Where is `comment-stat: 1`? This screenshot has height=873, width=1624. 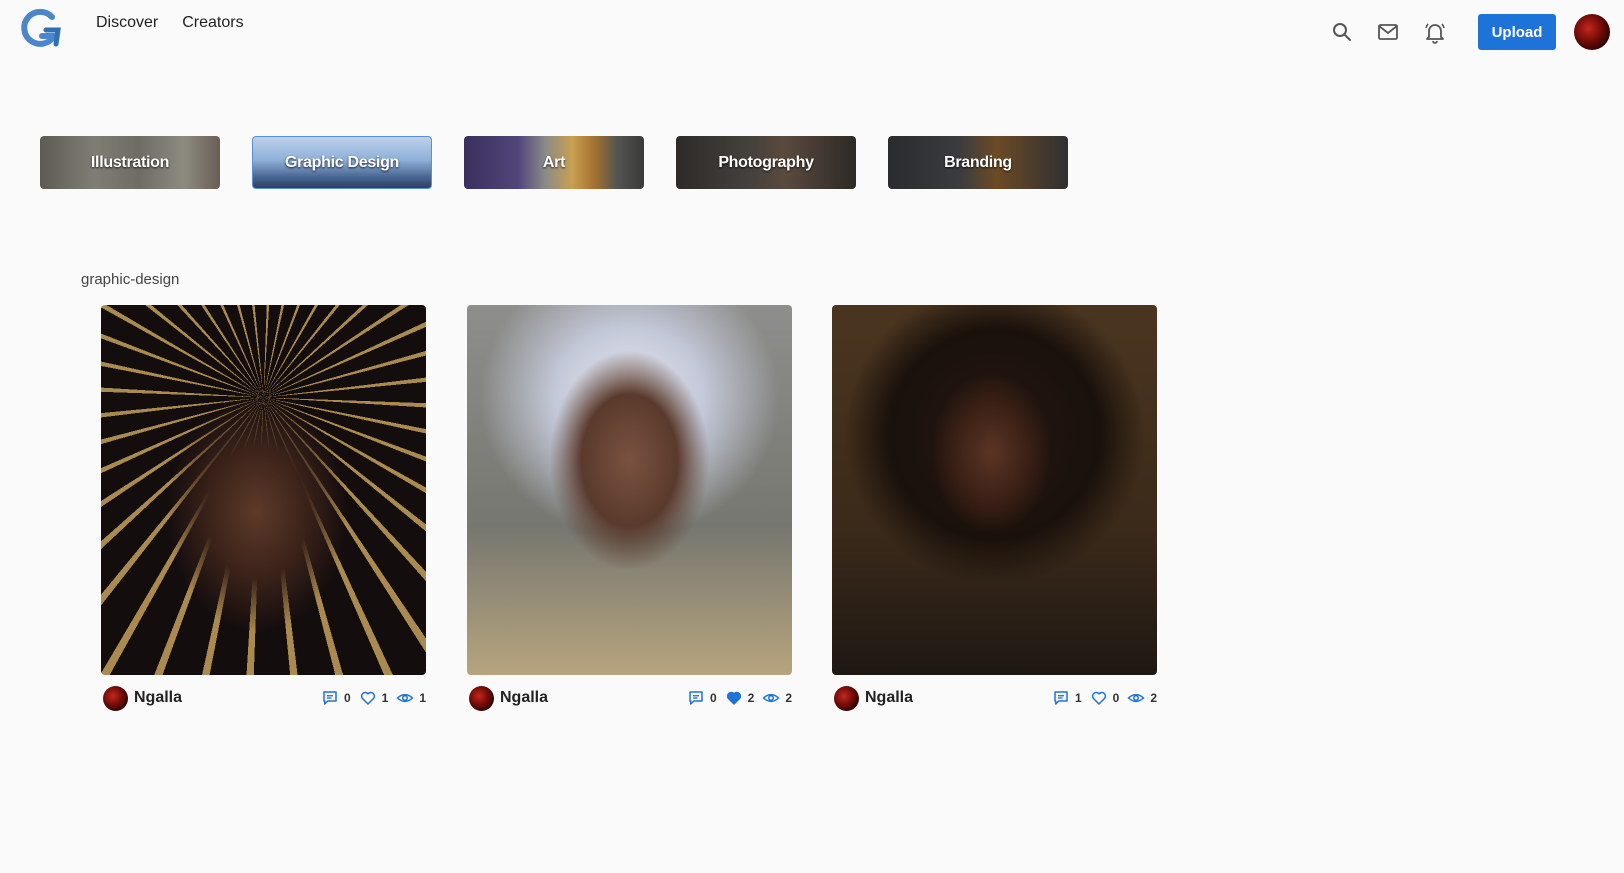
comment-stat: 1 is located at coordinates (1067, 698).